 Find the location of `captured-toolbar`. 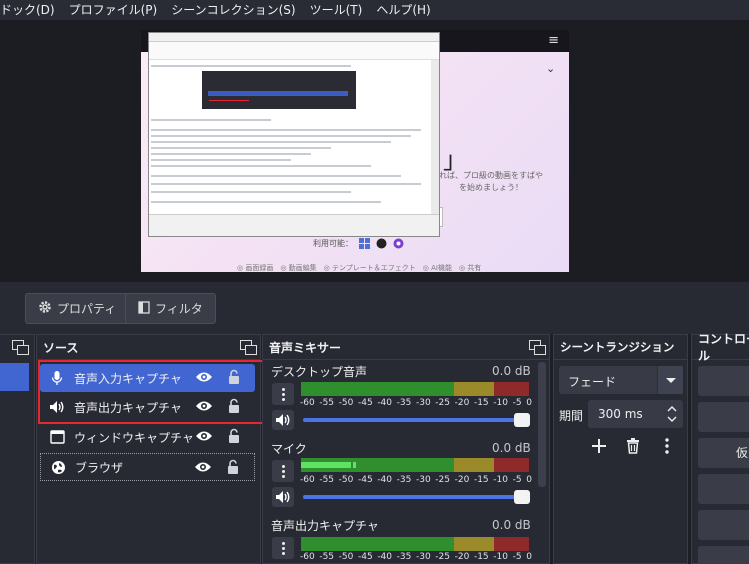

captured-toolbar is located at coordinates (294, 51).